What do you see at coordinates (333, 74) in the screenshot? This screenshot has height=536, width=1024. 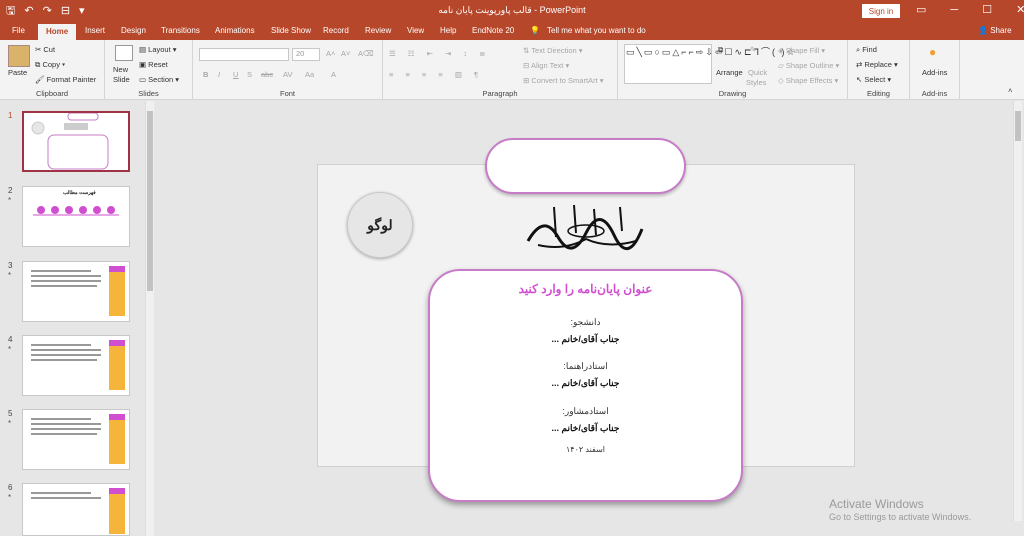 I see `font-color-button: A` at bounding box center [333, 74].